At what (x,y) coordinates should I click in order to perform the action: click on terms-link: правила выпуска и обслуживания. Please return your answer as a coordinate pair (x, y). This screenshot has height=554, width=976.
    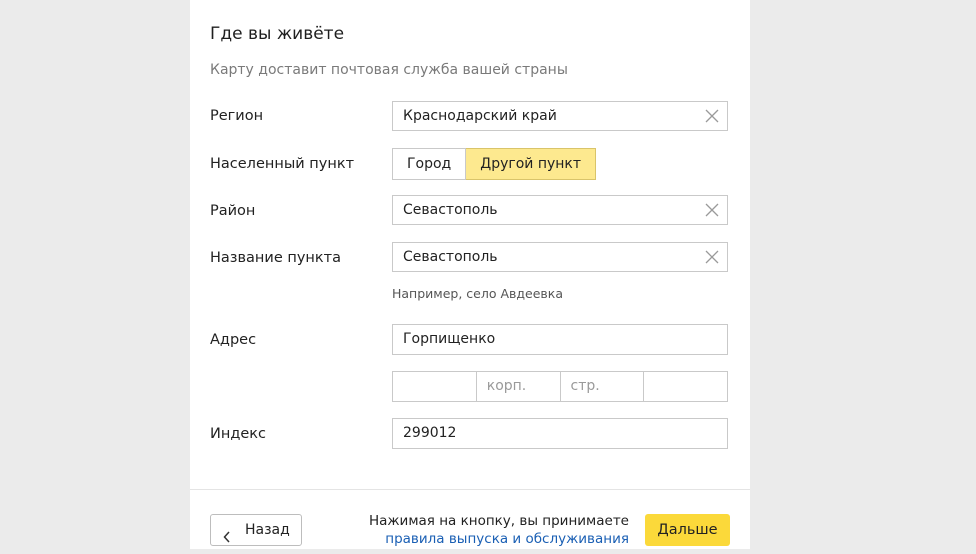
    Looking at the image, I should click on (507, 539).